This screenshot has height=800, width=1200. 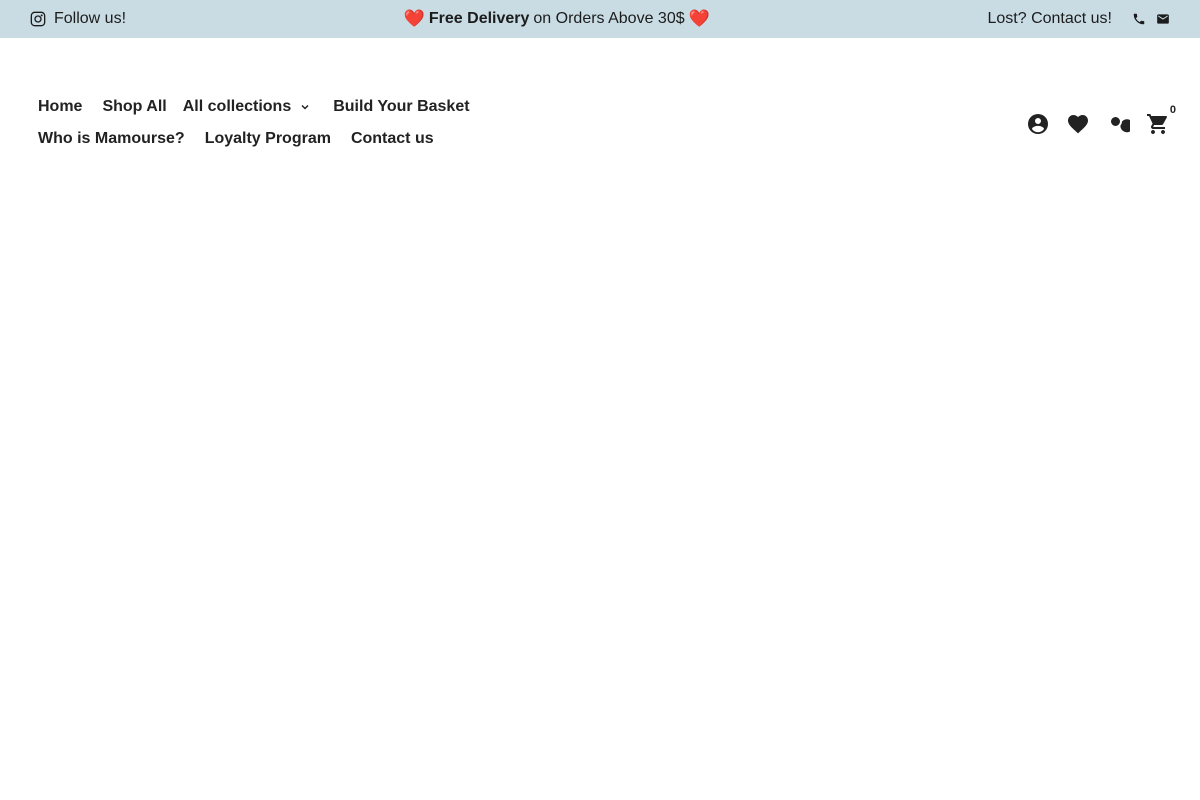 I want to click on cart-button: 0, so click(x=1161, y=120).